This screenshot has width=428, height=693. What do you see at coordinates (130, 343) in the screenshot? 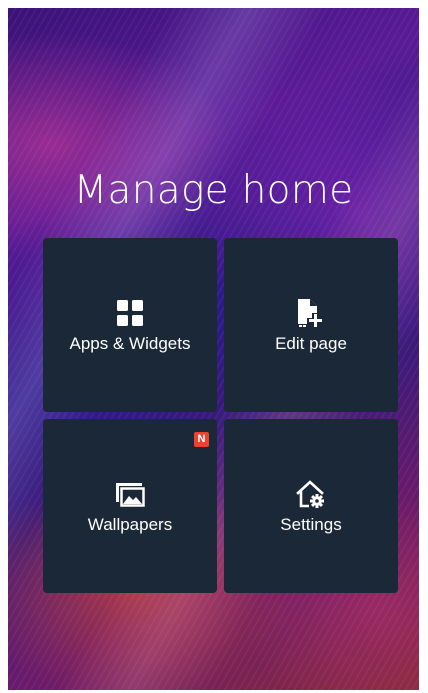
I see `apps-widgets-label: Apps & Widgets` at bounding box center [130, 343].